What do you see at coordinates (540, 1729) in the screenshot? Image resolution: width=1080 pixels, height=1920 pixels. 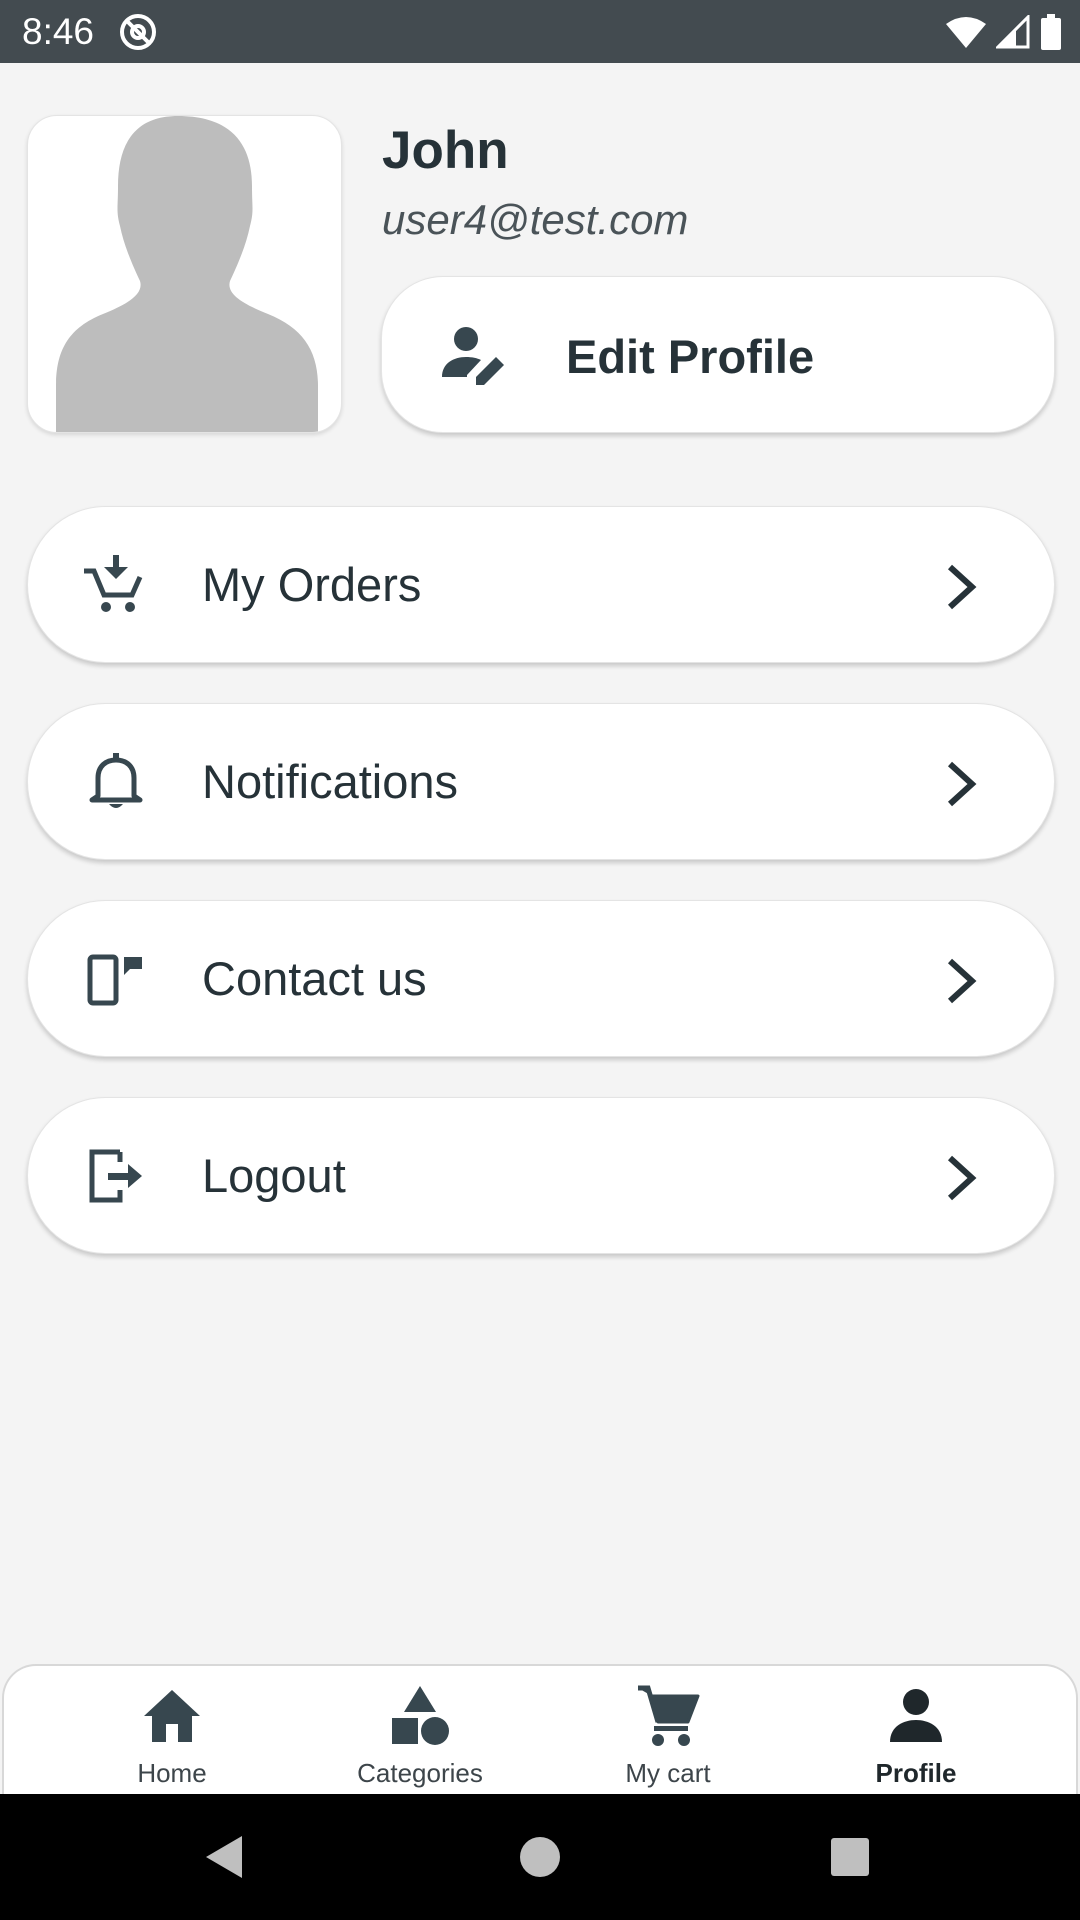 I see `bottom-navigation: Home Categories My cart Profile` at bounding box center [540, 1729].